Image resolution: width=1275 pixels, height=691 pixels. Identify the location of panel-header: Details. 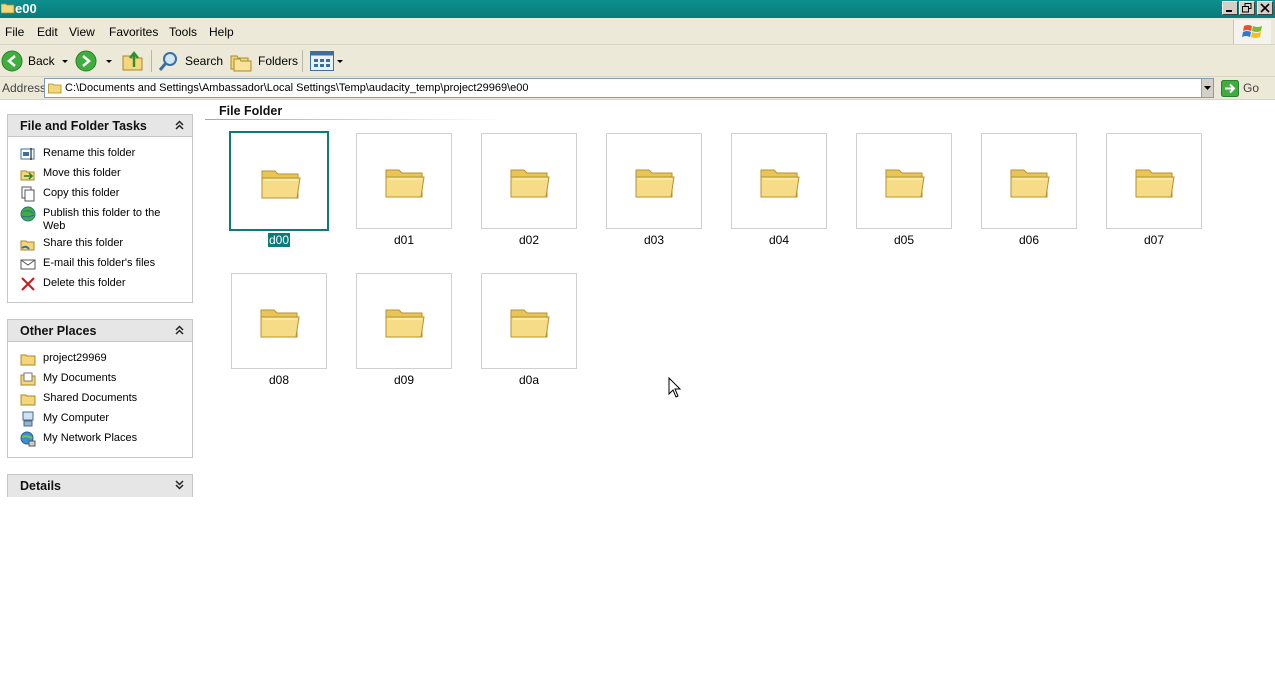
(100, 486).